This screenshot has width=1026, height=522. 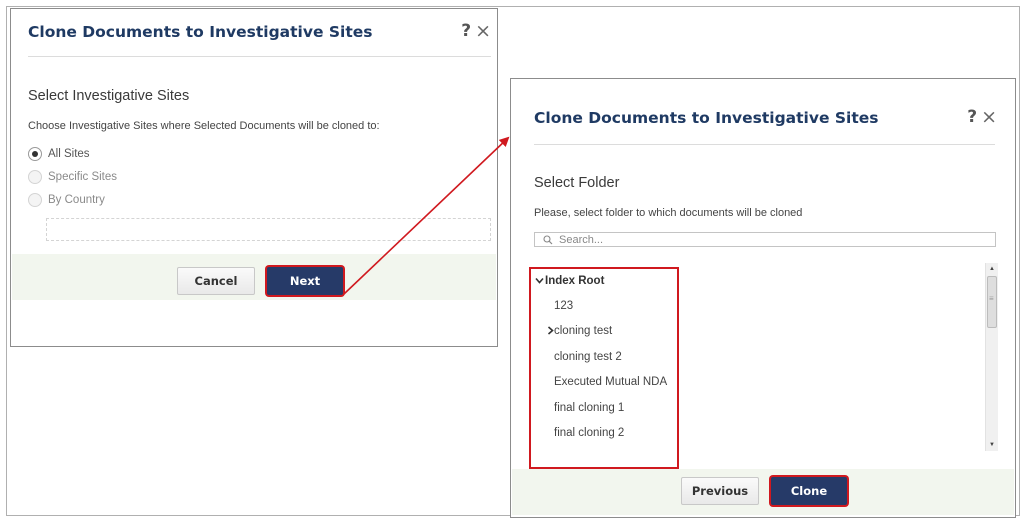 I want to click on previous-button: Previous, so click(x=720, y=491).